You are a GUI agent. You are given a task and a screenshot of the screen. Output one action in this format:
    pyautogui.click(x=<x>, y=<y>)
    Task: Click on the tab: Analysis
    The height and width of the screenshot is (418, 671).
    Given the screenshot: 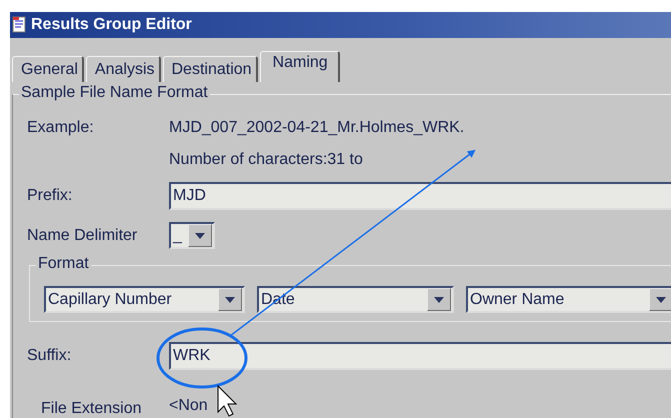 What is the action you would take?
    pyautogui.click(x=123, y=69)
    